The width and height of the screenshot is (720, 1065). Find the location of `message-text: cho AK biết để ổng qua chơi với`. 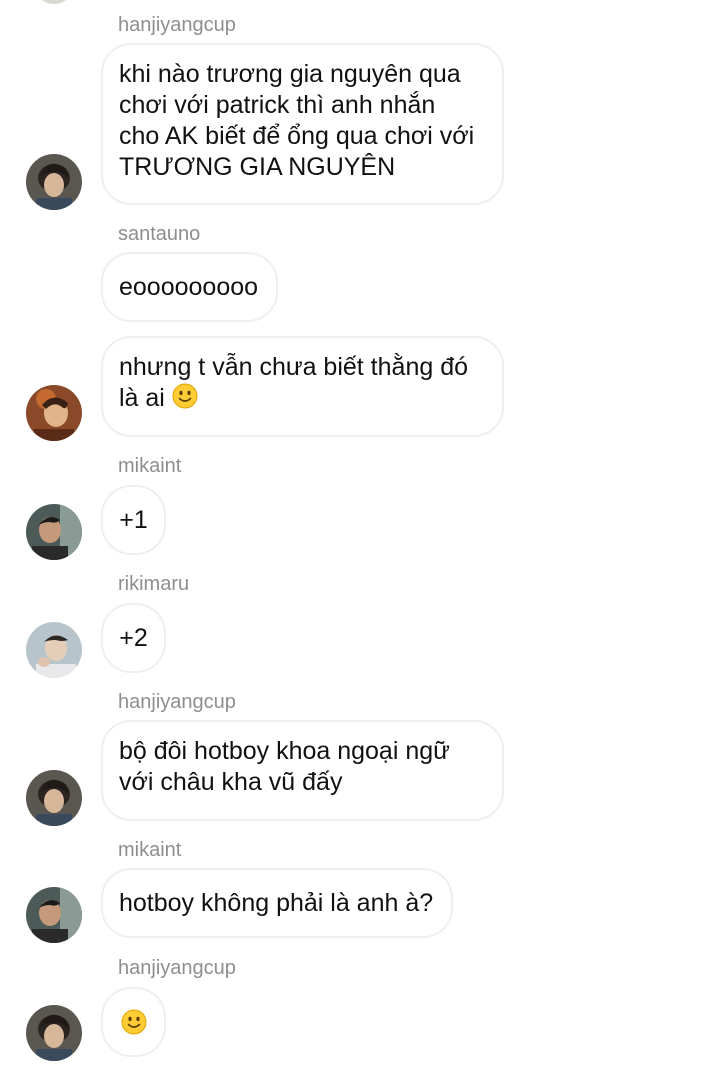

message-text: cho AK biết để ổng qua chơi với is located at coordinates (297, 136).